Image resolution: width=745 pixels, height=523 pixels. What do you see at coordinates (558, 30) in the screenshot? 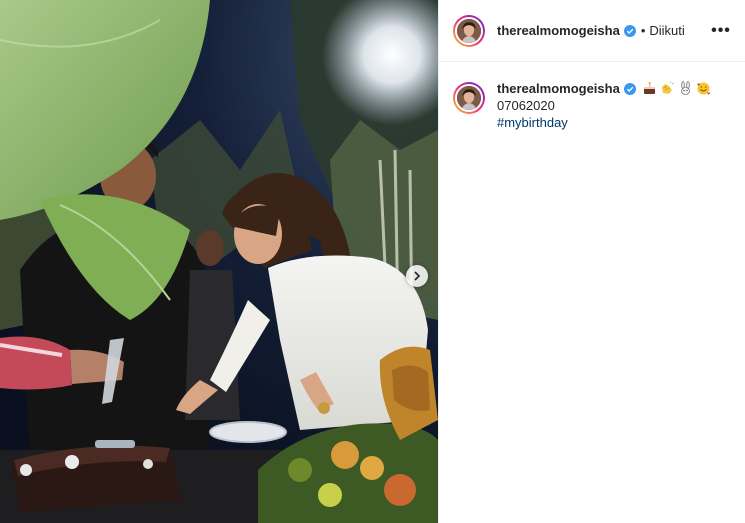
I see `username-link: therealmomogeisha` at bounding box center [558, 30].